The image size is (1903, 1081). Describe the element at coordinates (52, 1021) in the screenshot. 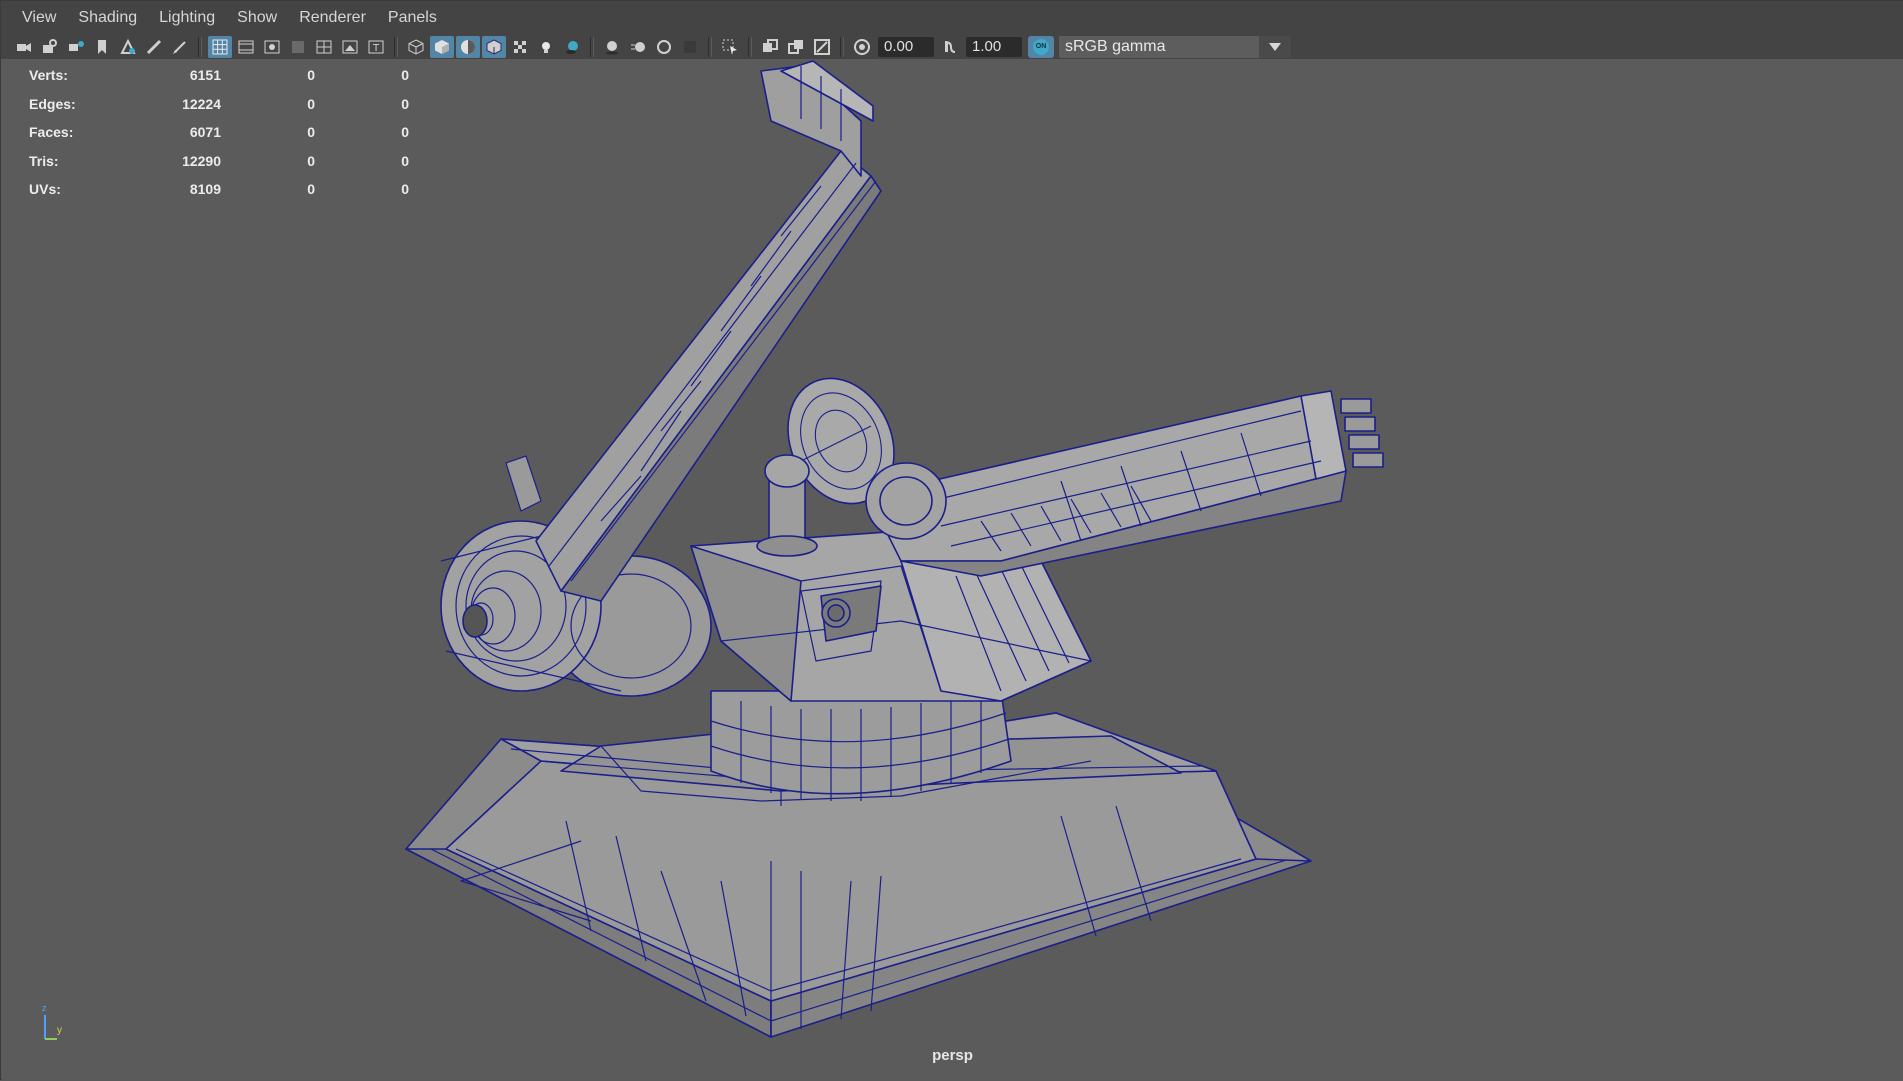

I see `axis-gizmo-icon: z y` at that location.